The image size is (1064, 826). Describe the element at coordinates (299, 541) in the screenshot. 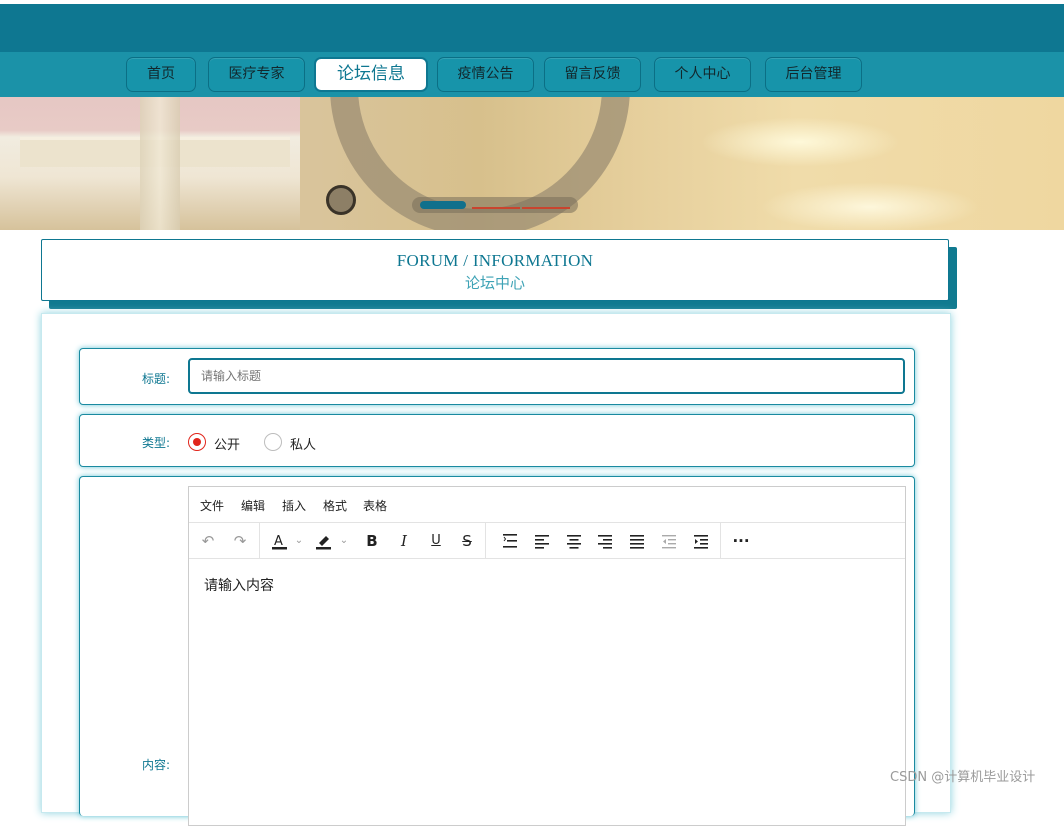

I see `text-color-dropdown-icon: ⌄` at that location.